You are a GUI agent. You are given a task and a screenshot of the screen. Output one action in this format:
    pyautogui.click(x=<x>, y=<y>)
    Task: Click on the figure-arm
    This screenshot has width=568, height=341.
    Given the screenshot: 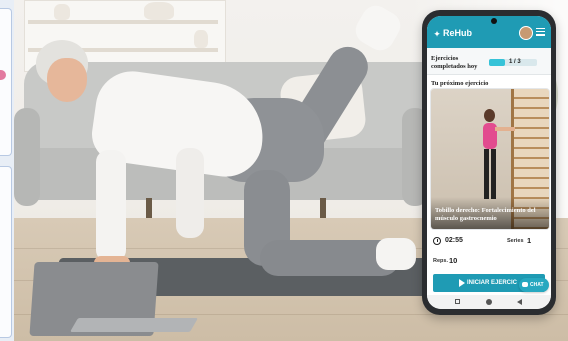 What is the action you would take?
    pyautogui.click(x=505, y=129)
    